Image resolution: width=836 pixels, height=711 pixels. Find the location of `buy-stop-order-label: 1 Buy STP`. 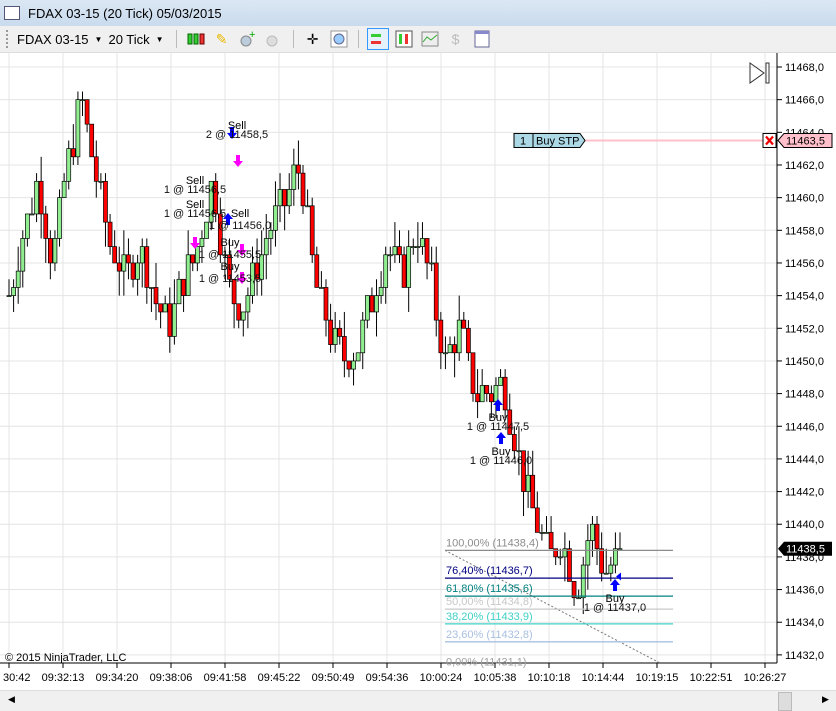

buy-stop-order-label: 1 Buy STP is located at coordinates (549, 140).